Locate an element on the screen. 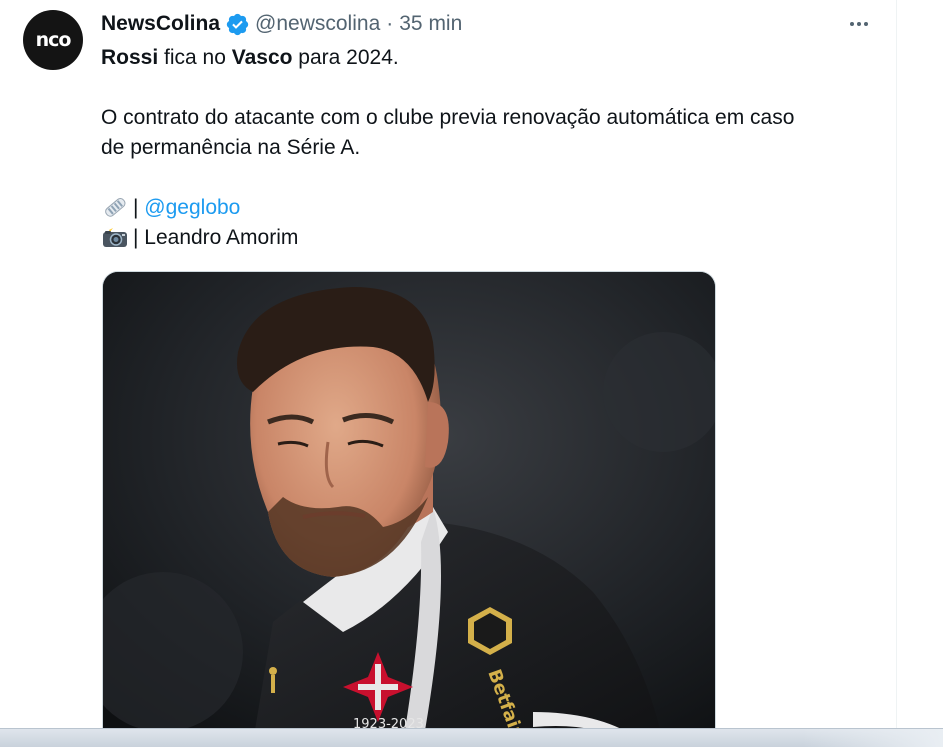 The image size is (943, 747). geglobo-link: @geglobo is located at coordinates (192, 207).